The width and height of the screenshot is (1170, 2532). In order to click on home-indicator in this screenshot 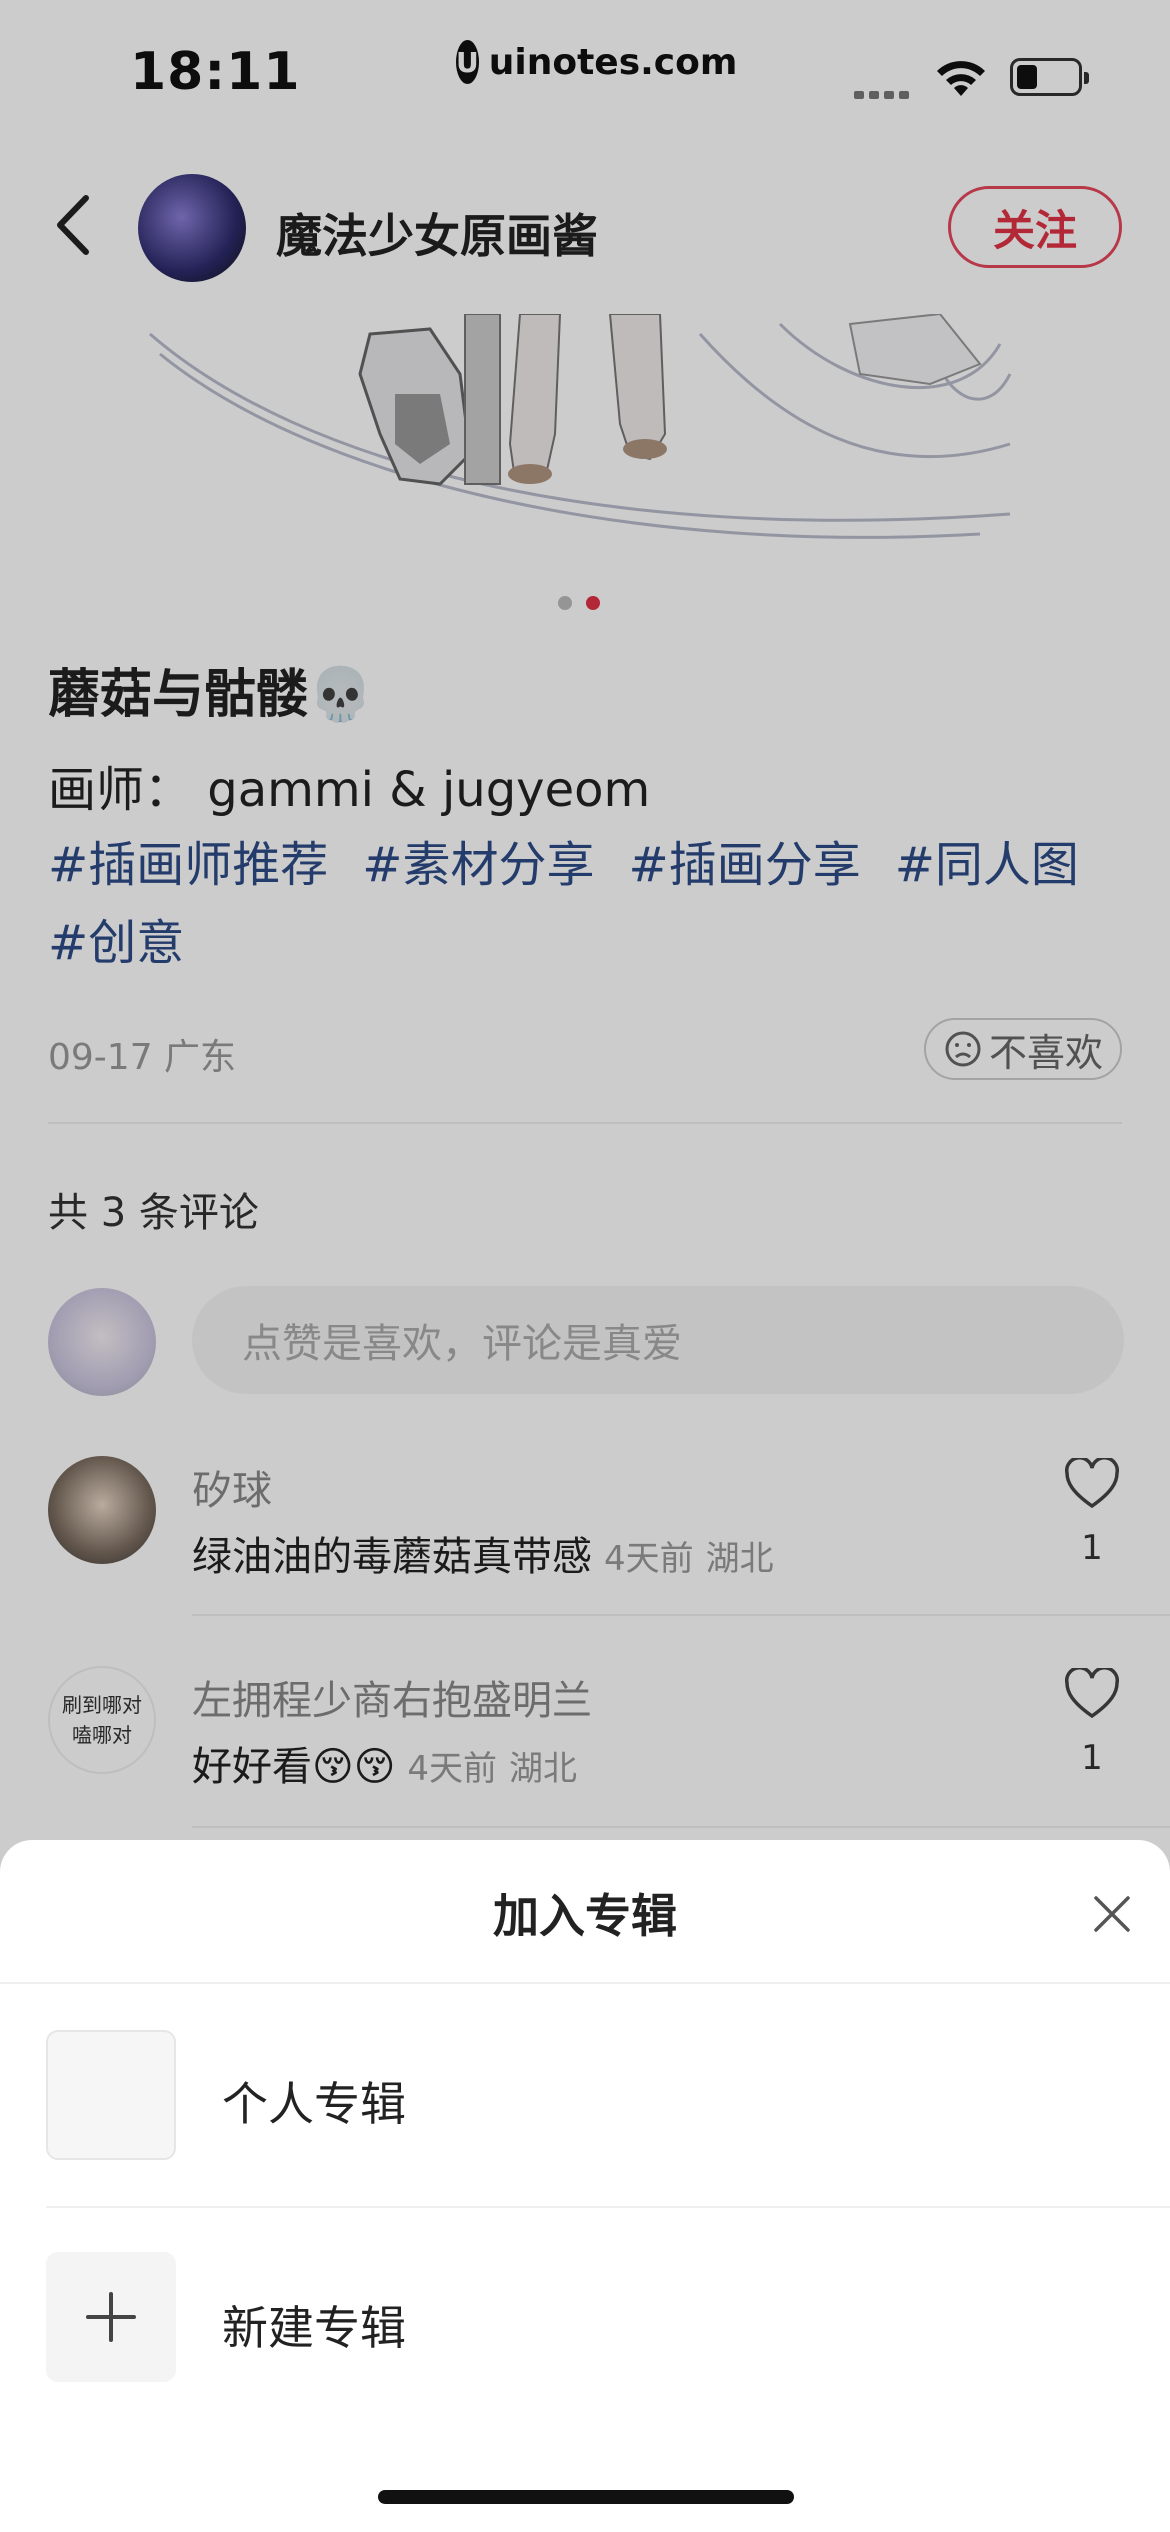, I will do `click(586, 2497)`.